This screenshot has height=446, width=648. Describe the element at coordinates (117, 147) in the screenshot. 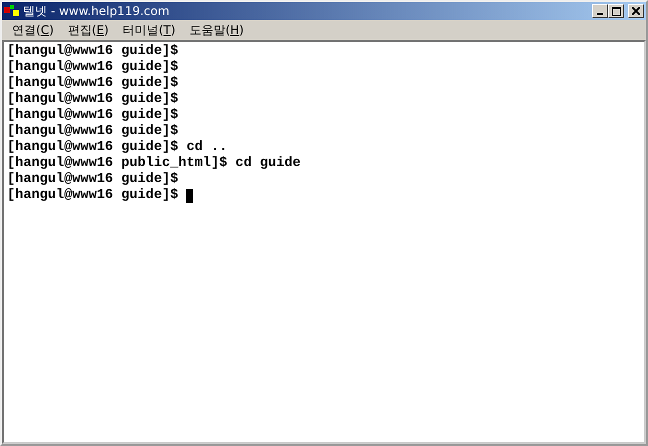

I see `terminal-line: [hangul@www16 guide]$ cd ..` at that location.